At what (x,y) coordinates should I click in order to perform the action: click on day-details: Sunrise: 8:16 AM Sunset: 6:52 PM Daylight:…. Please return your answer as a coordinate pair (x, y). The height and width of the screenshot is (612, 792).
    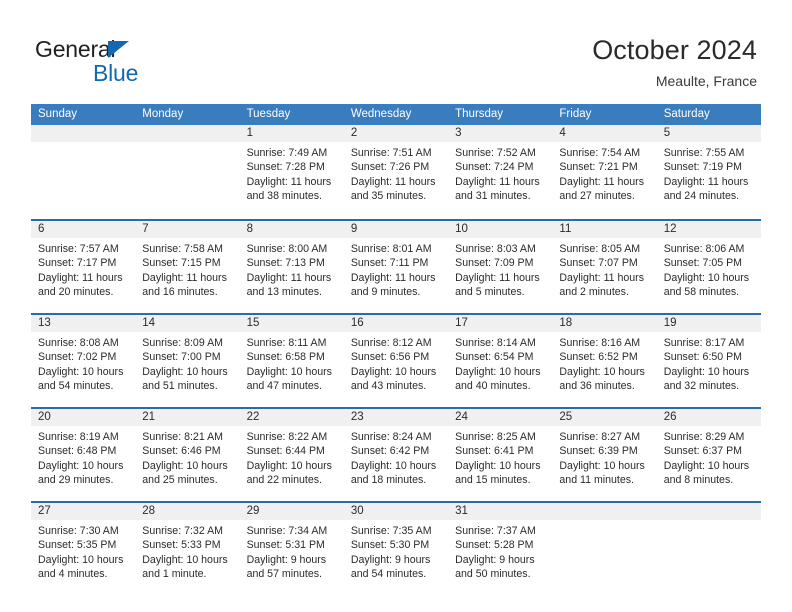
    Looking at the image, I should click on (604, 363).